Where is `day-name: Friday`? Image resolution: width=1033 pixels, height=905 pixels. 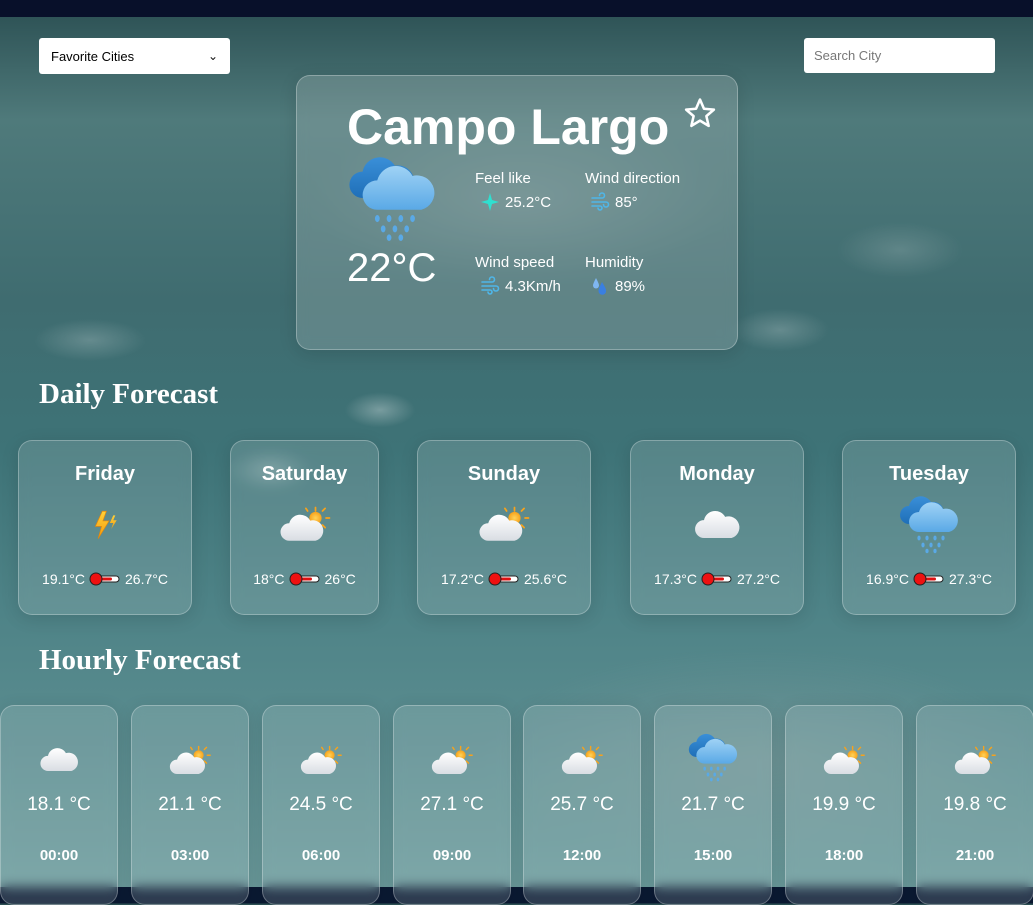 day-name: Friday is located at coordinates (105, 474).